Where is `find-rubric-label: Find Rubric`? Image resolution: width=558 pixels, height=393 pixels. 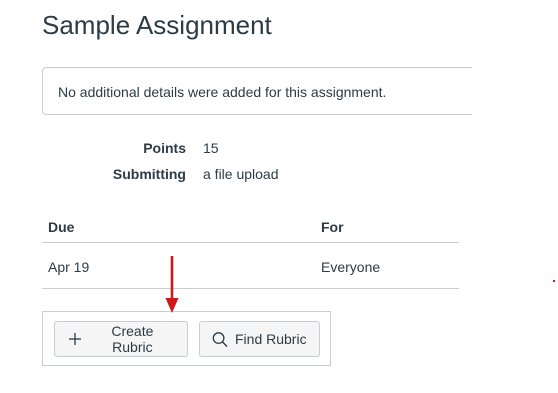
find-rubric-label: Find Rubric is located at coordinates (271, 339).